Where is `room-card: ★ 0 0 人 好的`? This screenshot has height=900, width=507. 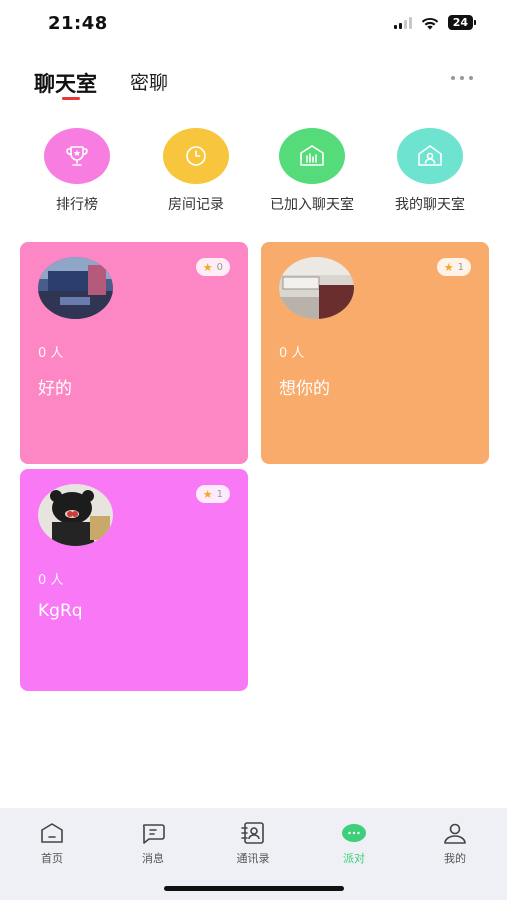 room-card: ★ 0 0 人 好的 is located at coordinates (134, 353).